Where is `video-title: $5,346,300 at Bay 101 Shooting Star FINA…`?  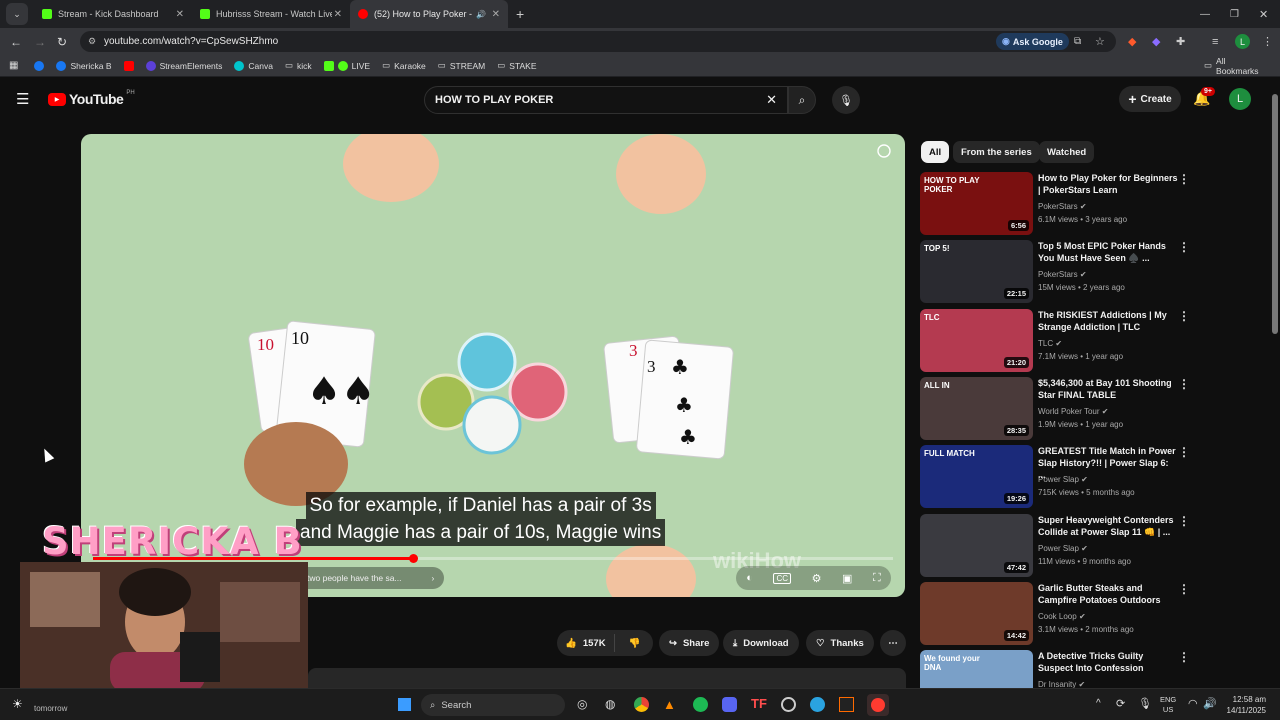
video-title: $5,346,300 at Bay 101 Shooting Star FINA… is located at coordinates (1108, 389).